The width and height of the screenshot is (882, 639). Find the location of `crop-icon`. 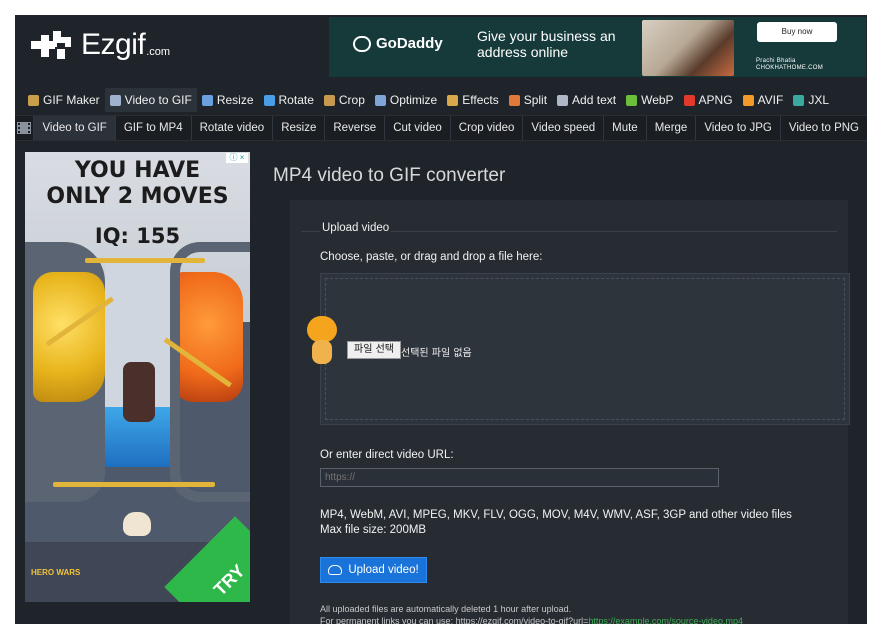

crop-icon is located at coordinates (329, 100).